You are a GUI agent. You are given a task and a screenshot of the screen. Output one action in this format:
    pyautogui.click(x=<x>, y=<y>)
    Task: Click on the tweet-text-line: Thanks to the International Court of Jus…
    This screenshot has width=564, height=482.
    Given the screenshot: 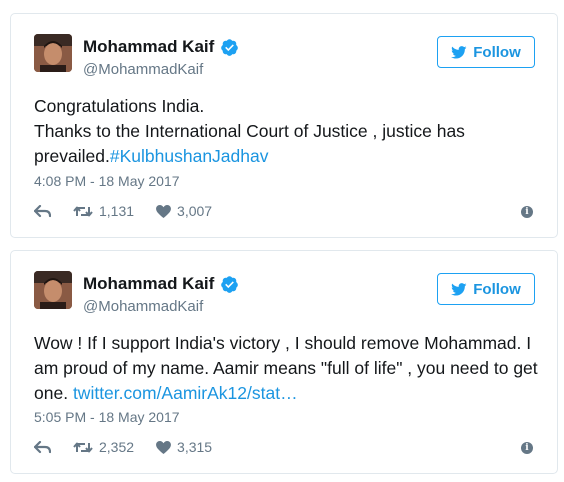 What is the action you would take?
    pyautogui.click(x=286, y=144)
    